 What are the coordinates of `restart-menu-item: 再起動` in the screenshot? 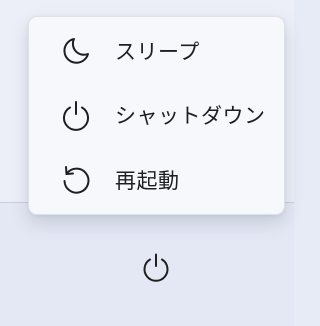 It's located at (156, 180).